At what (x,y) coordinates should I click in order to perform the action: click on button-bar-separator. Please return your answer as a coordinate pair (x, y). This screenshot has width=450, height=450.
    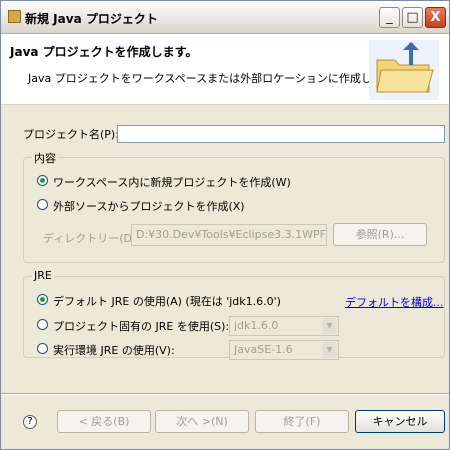
    Looking at the image, I should click on (225, 394).